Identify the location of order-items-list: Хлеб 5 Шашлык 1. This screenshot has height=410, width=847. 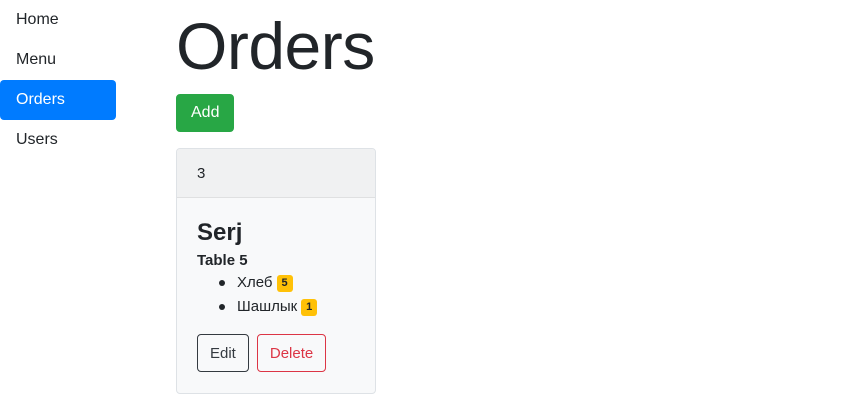
(276, 295).